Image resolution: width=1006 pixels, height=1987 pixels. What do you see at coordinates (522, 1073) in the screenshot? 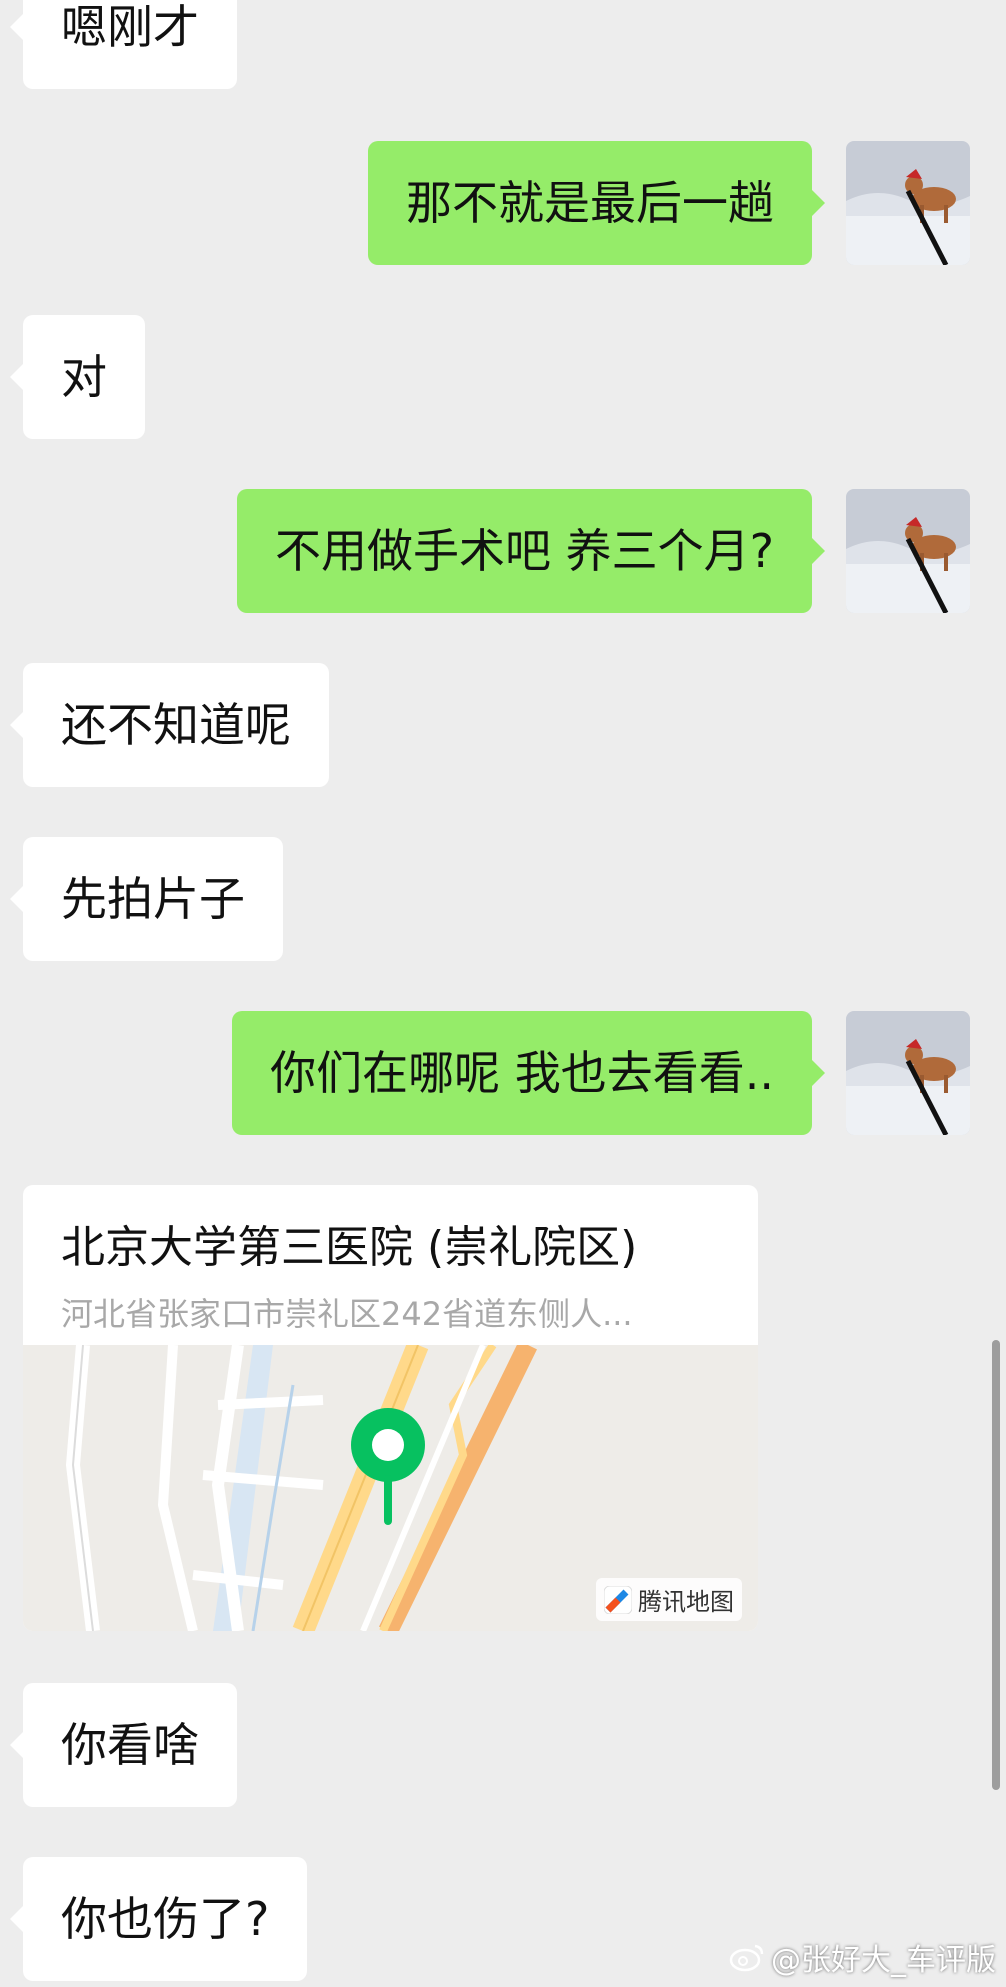
I see `message-text: 你们在哪呢 我也去看看..` at bounding box center [522, 1073].